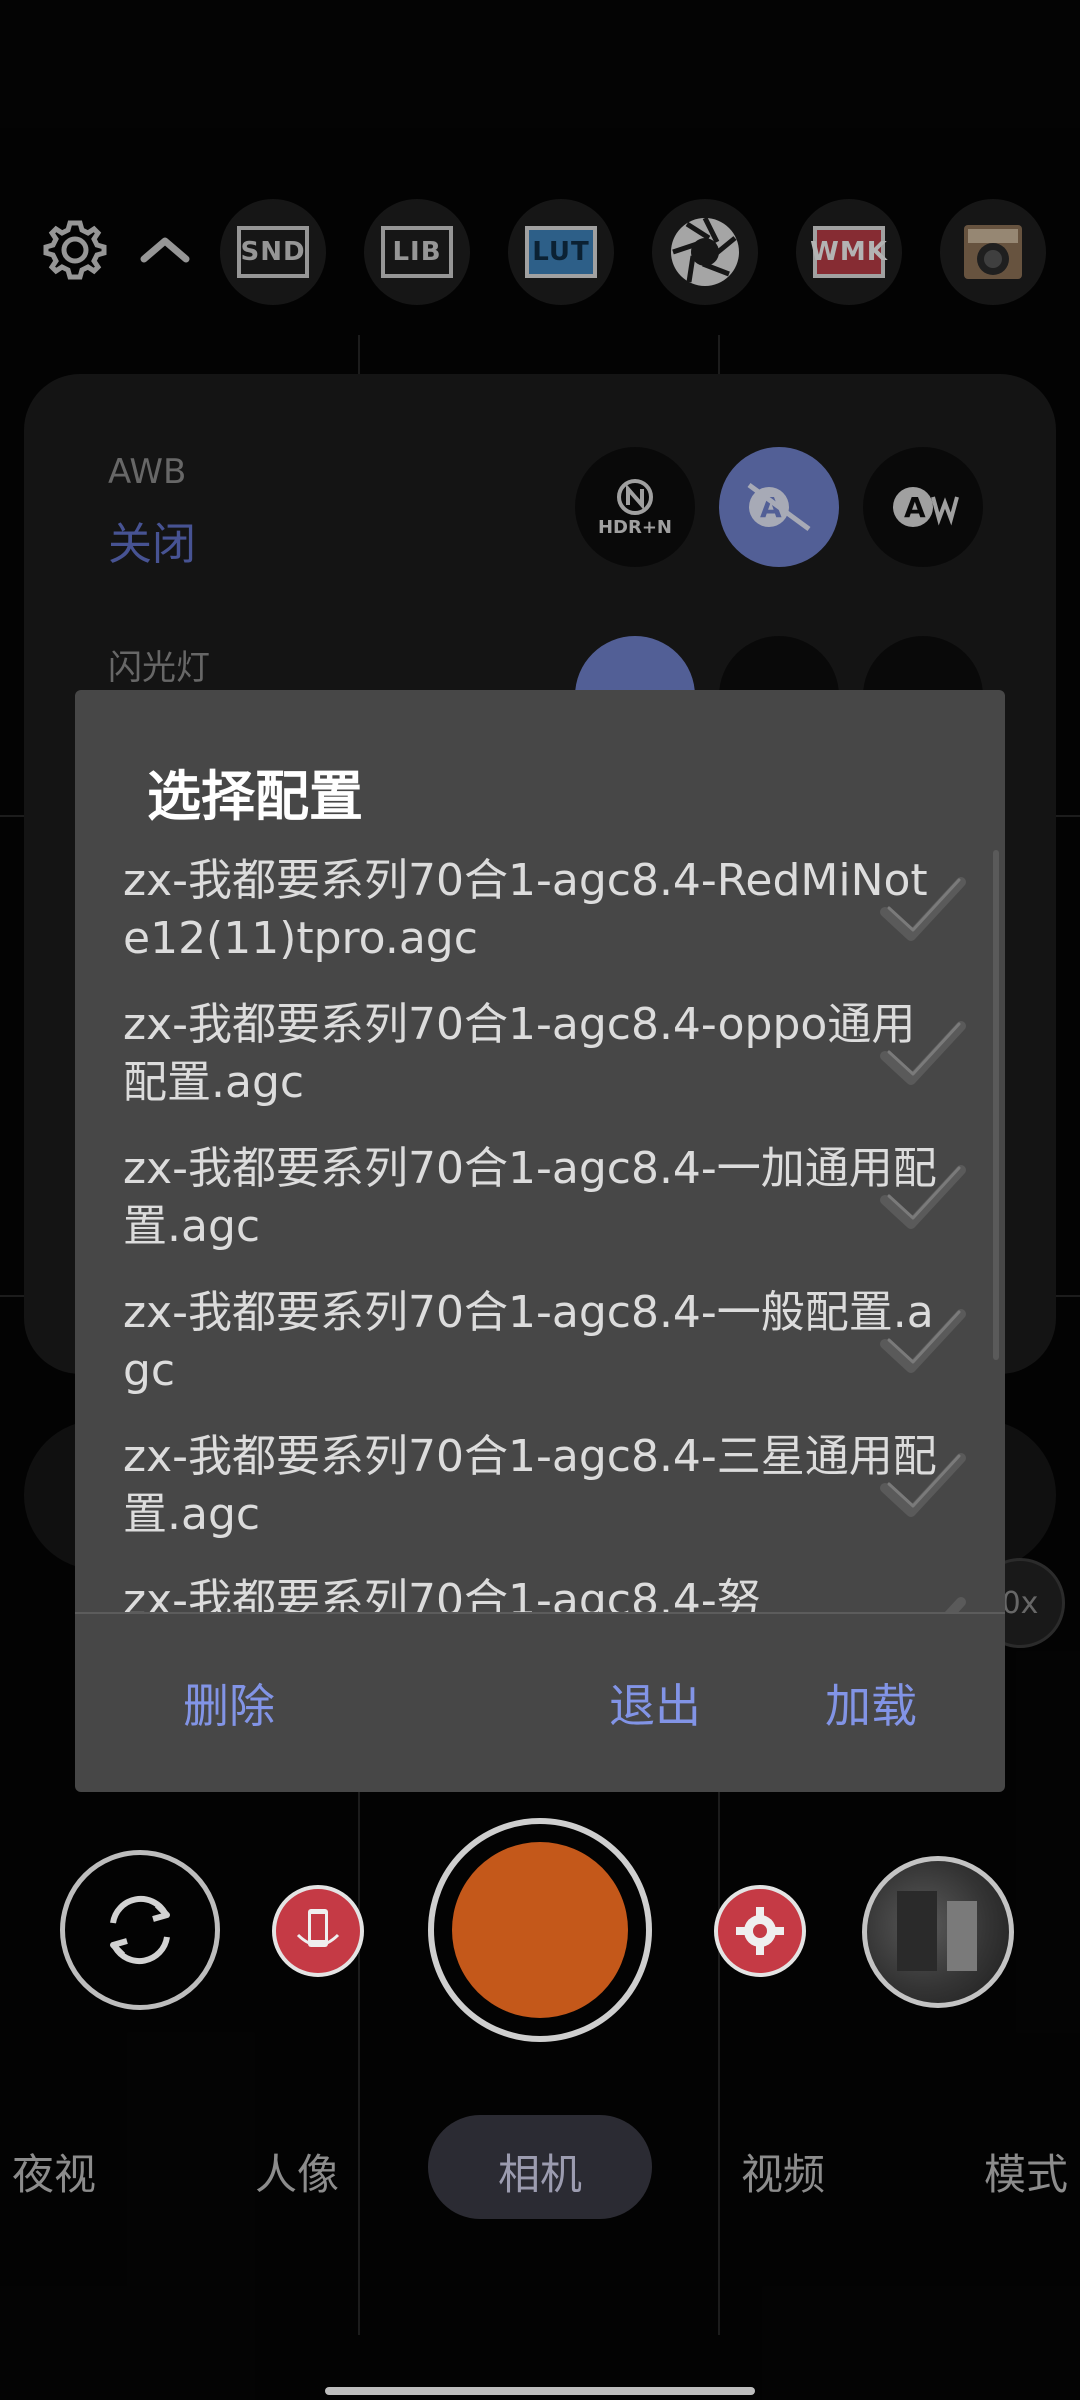  What do you see at coordinates (530, 1197) in the screenshot?
I see `config-item-label: zx-我都要系列70合1-agc8.4-一加通用配置.agc` at bounding box center [530, 1197].